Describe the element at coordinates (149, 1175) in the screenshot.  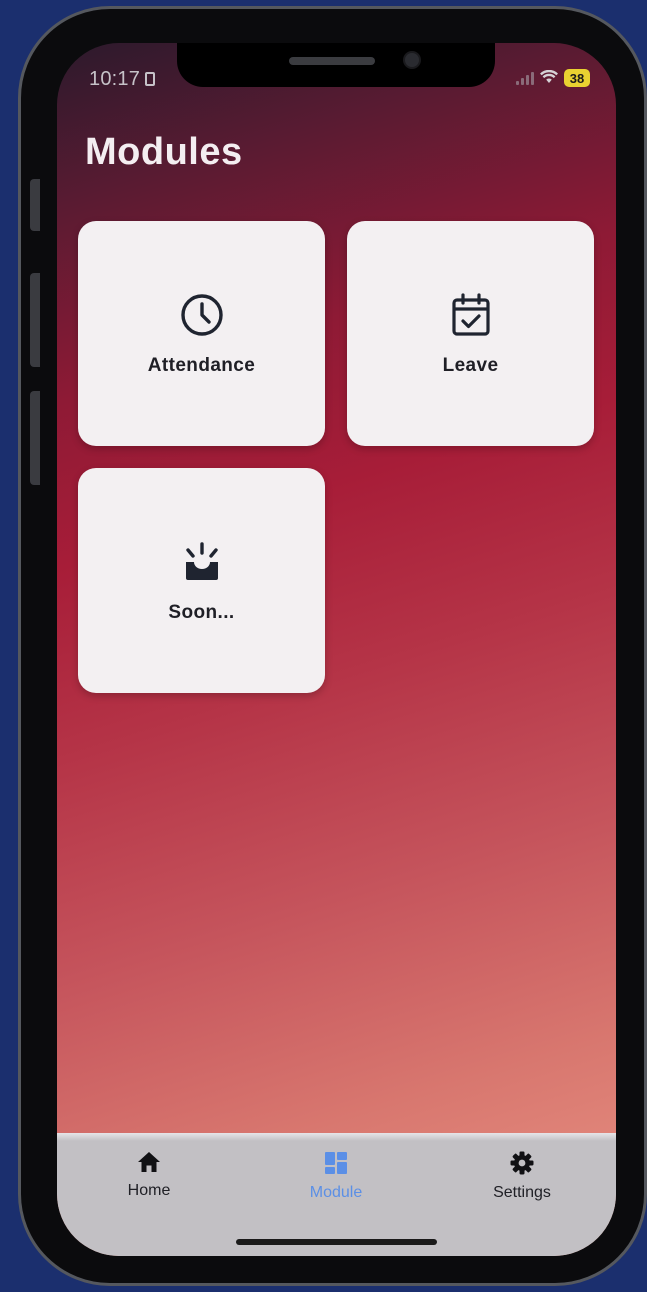
I see `tab-home: Home` at that location.